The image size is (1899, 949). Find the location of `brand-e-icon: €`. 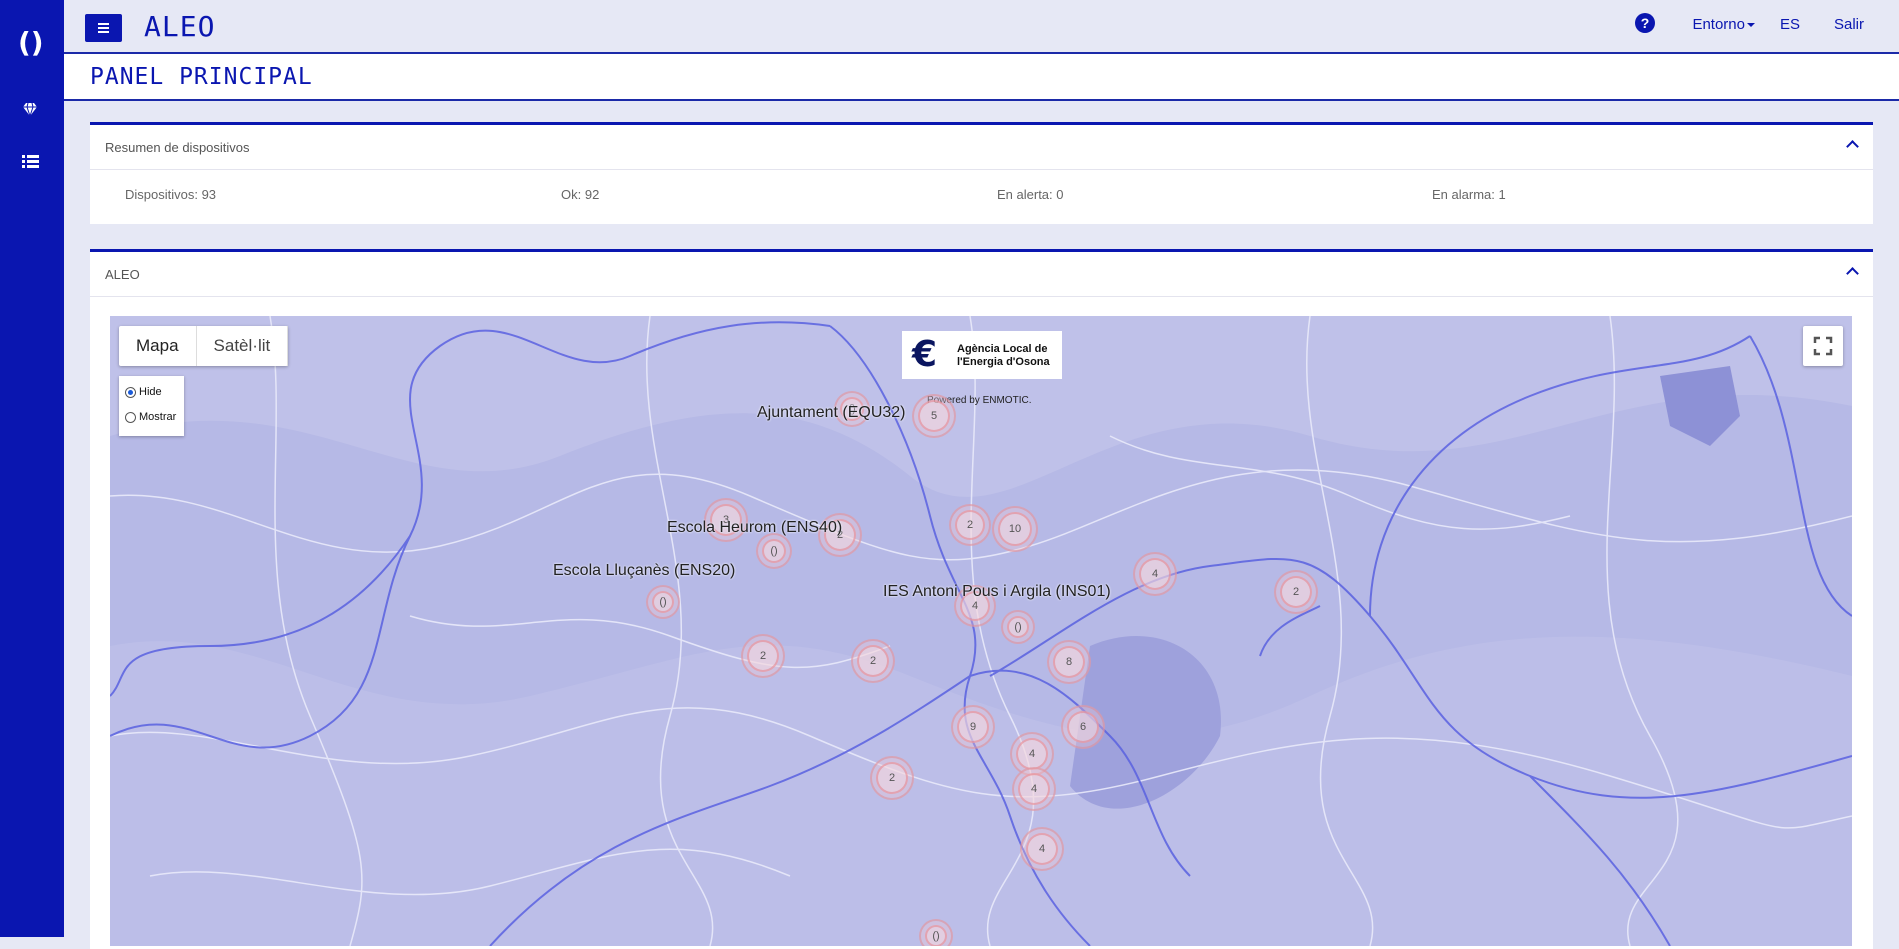

brand-e-icon: € is located at coordinates (925, 354).